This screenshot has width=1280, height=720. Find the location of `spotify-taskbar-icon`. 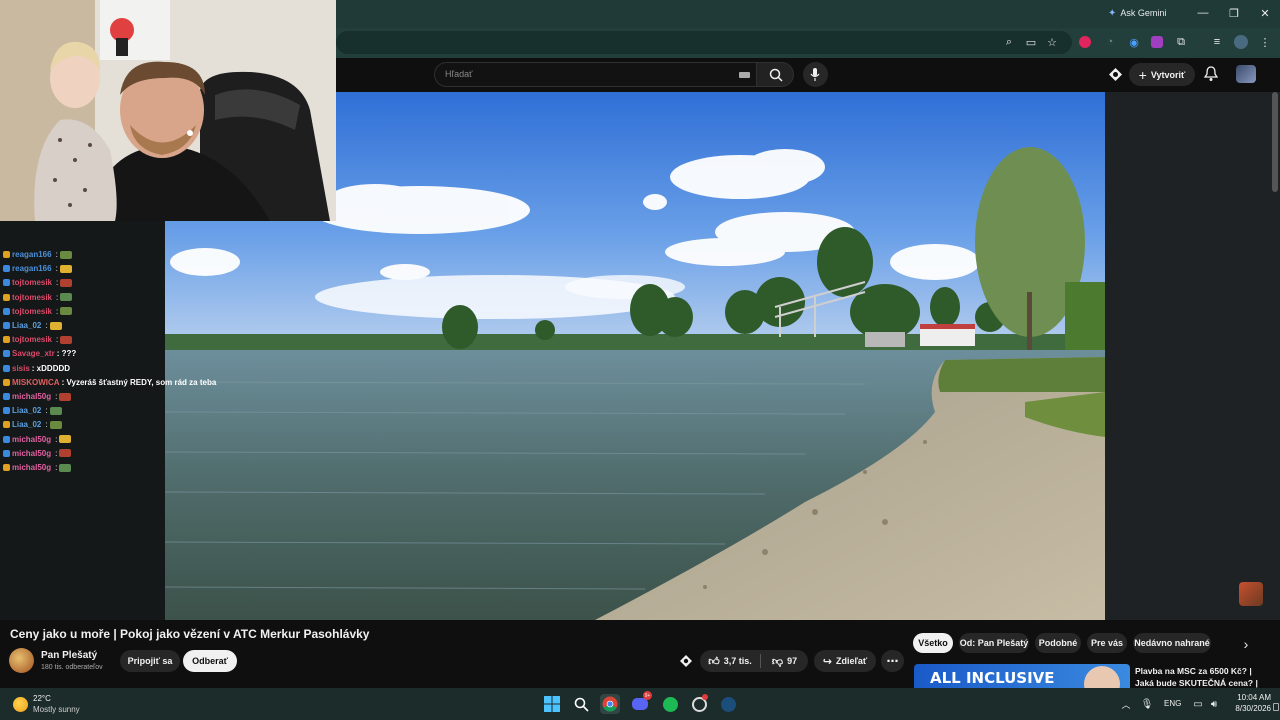

spotify-taskbar-icon is located at coordinates (670, 704).